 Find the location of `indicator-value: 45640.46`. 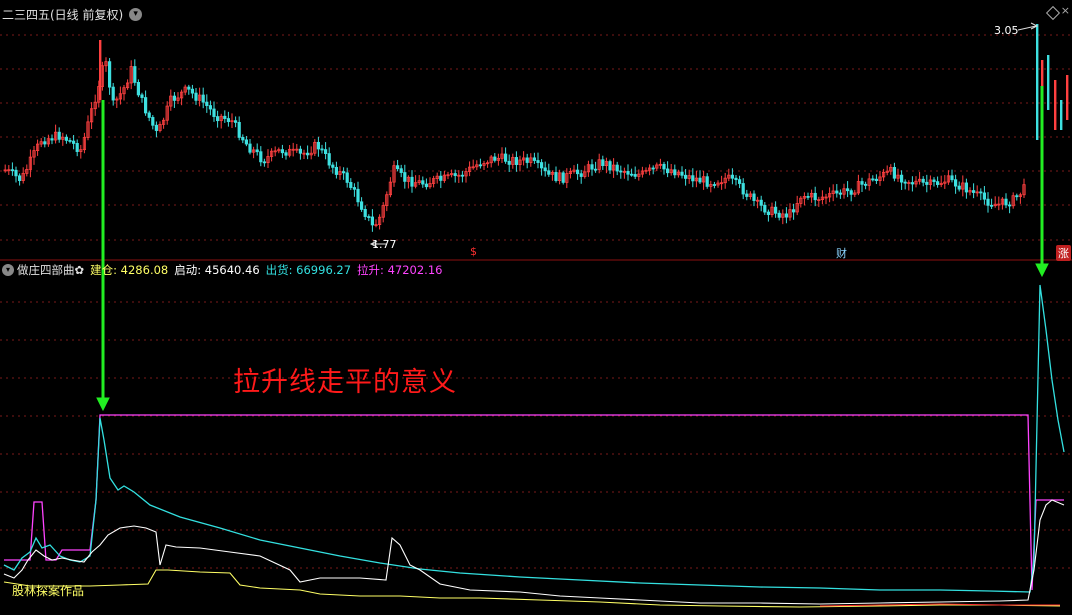

indicator-value: 45640.46 is located at coordinates (232, 270).